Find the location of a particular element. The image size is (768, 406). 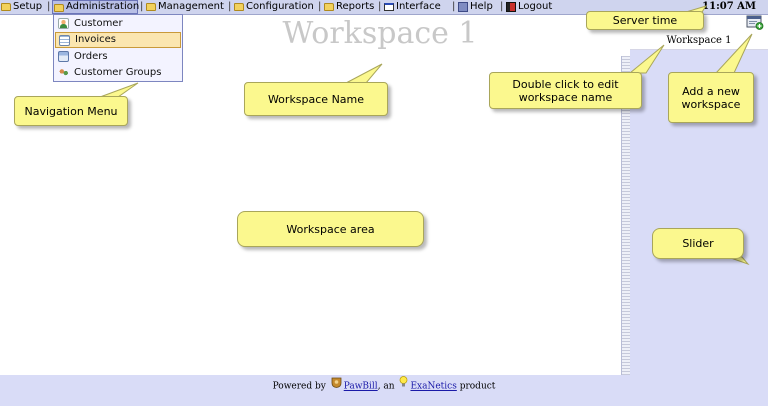

callout-double-click: Double click to edit workspace name is located at coordinates (565, 90).